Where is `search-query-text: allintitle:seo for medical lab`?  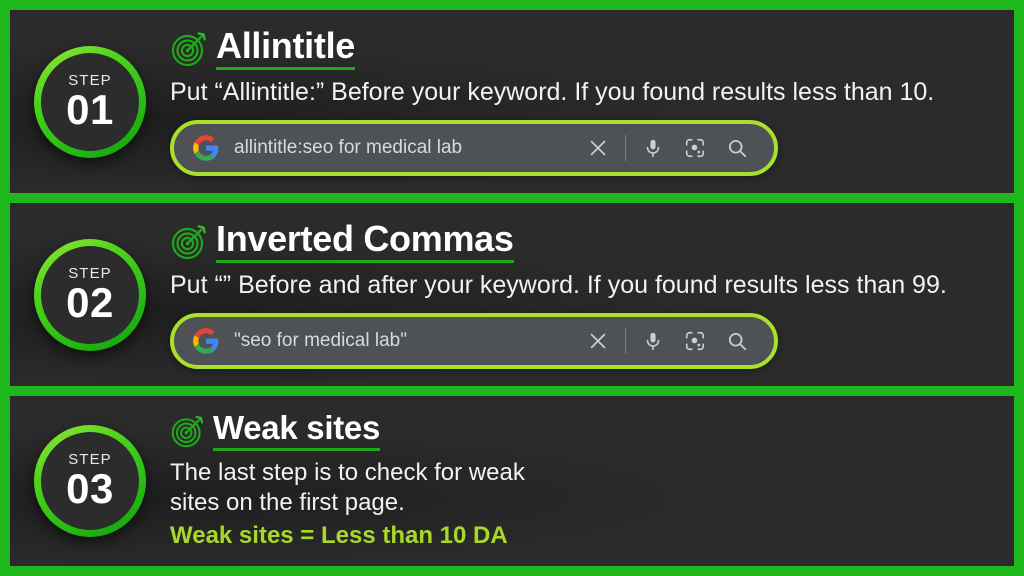 search-query-text: allintitle:seo for medical lab is located at coordinates (405, 148).